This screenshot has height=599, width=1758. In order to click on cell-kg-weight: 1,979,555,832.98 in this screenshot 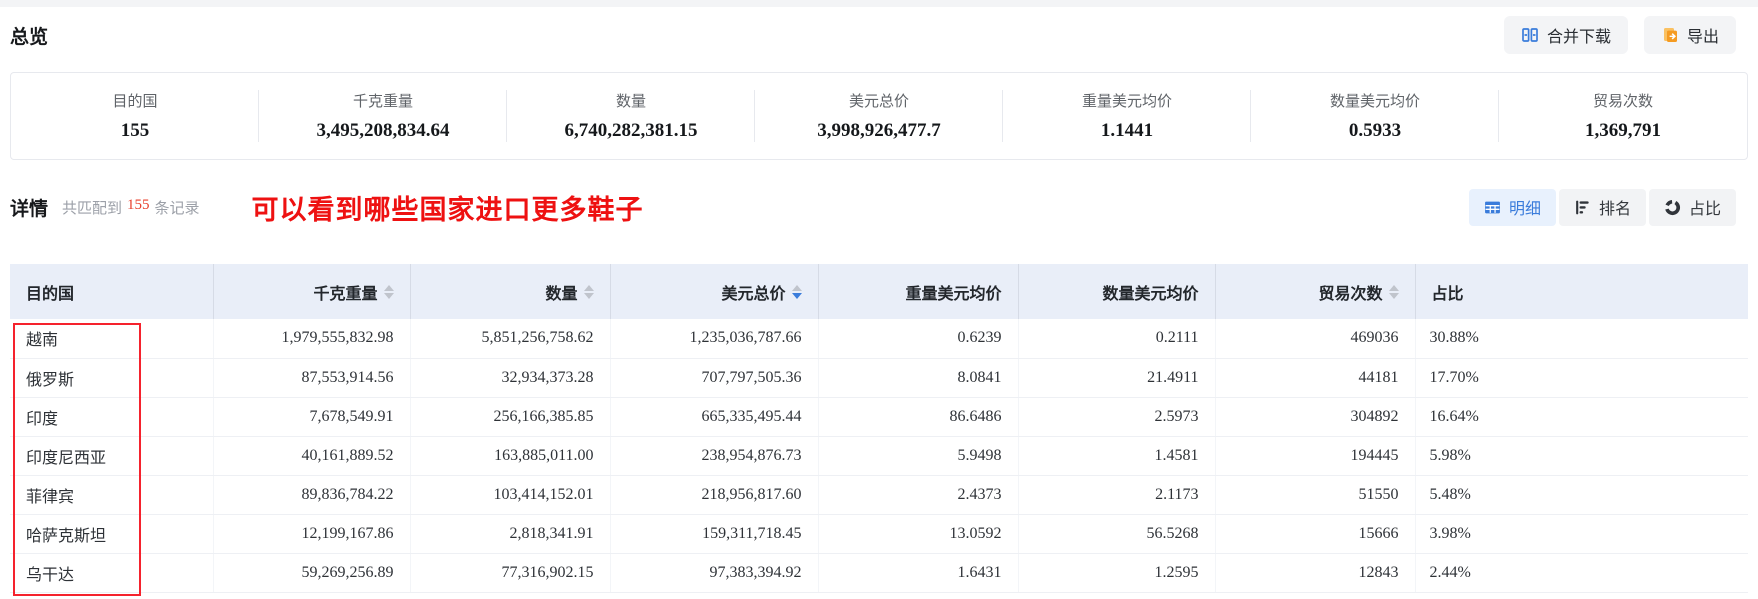, I will do `click(312, 339)`.